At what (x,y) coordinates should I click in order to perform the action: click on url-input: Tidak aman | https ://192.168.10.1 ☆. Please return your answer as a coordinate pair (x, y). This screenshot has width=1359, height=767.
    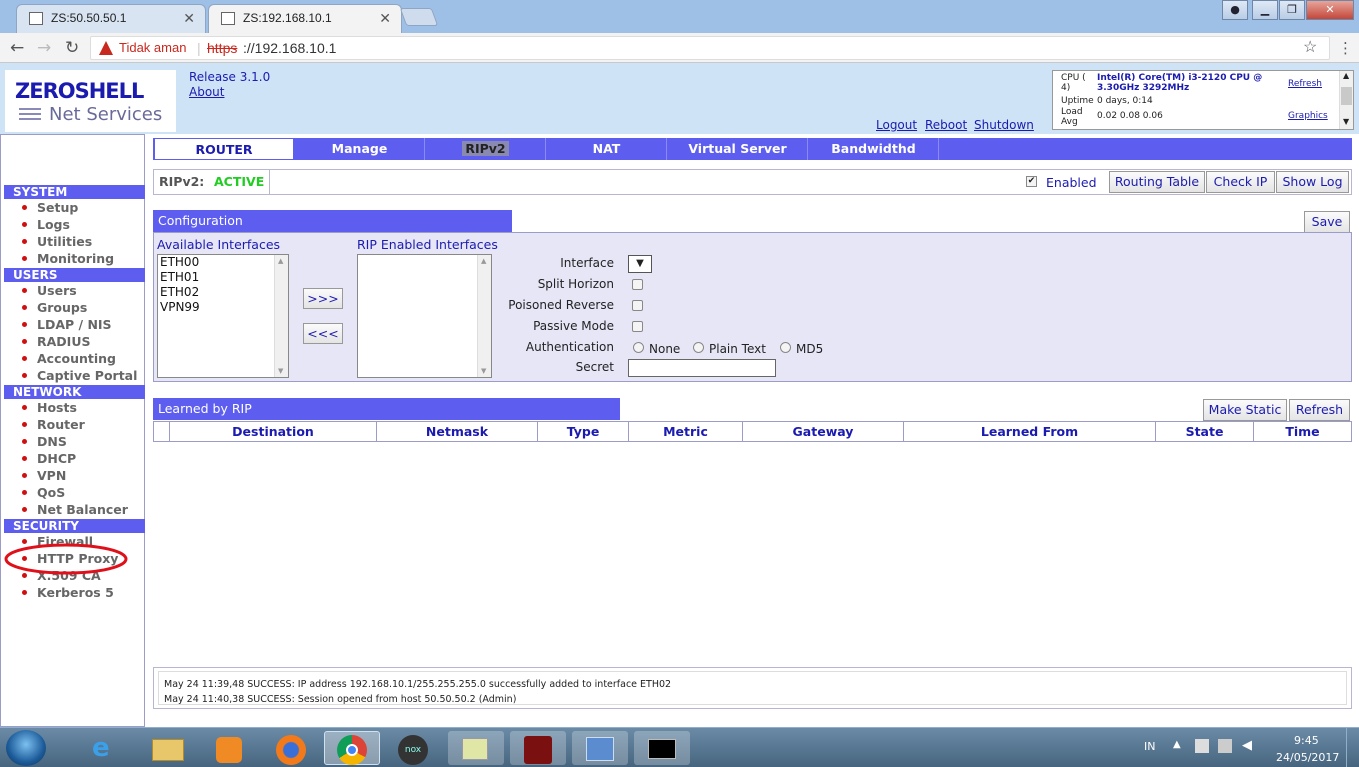
    Looking at the image, I should click on (710, 48).